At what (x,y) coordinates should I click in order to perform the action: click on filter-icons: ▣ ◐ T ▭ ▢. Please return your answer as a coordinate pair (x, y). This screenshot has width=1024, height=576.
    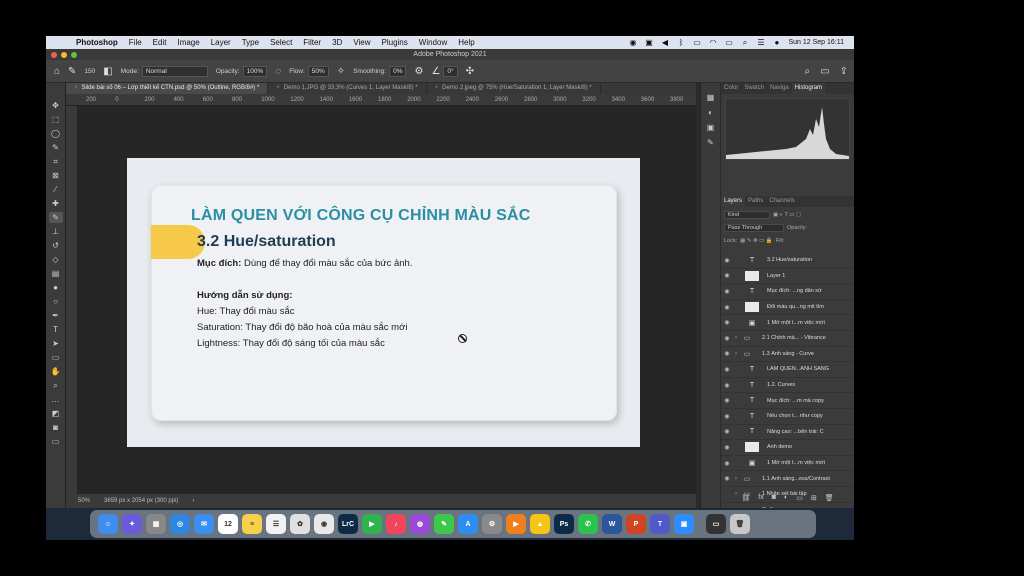
    Looking at the image, I should click on (787, 215).